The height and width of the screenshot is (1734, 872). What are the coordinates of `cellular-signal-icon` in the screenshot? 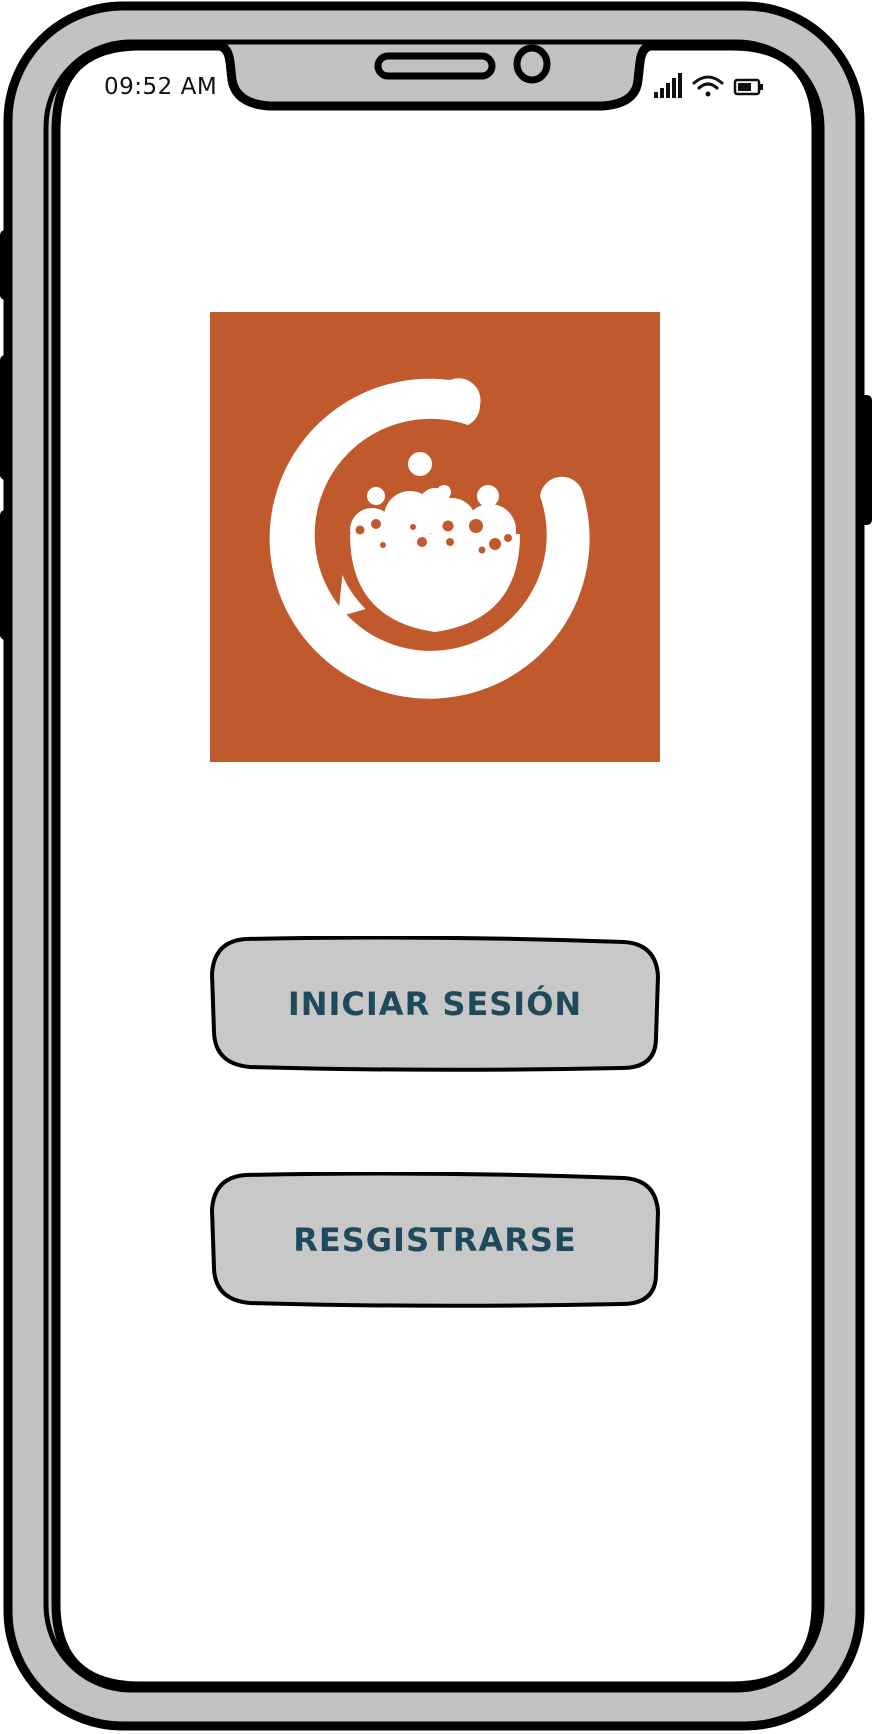 It's located at (668, 85).